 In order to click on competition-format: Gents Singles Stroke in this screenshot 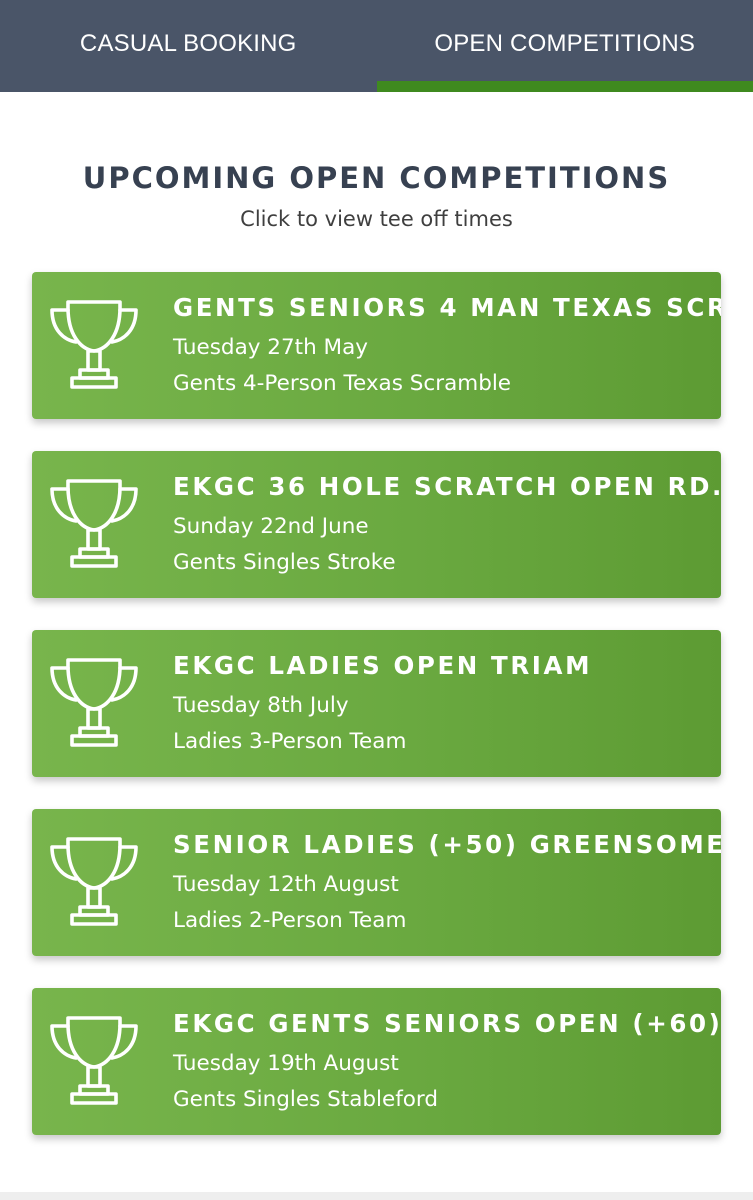, I will do `click(284, 562)`.